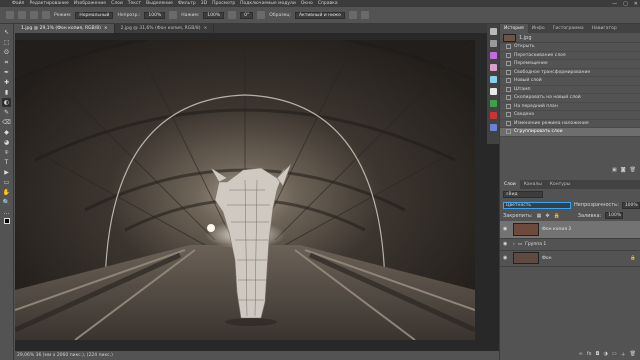 The image size is (640, 360). Describe the element at coordinates (307, 3) in the screenshot. I see `menu-window: Окно` at that location.